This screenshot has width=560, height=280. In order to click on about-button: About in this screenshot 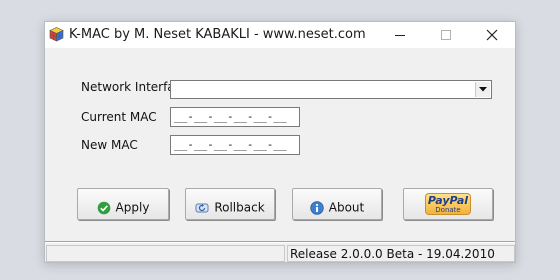, I will do `click(337, 204)`.